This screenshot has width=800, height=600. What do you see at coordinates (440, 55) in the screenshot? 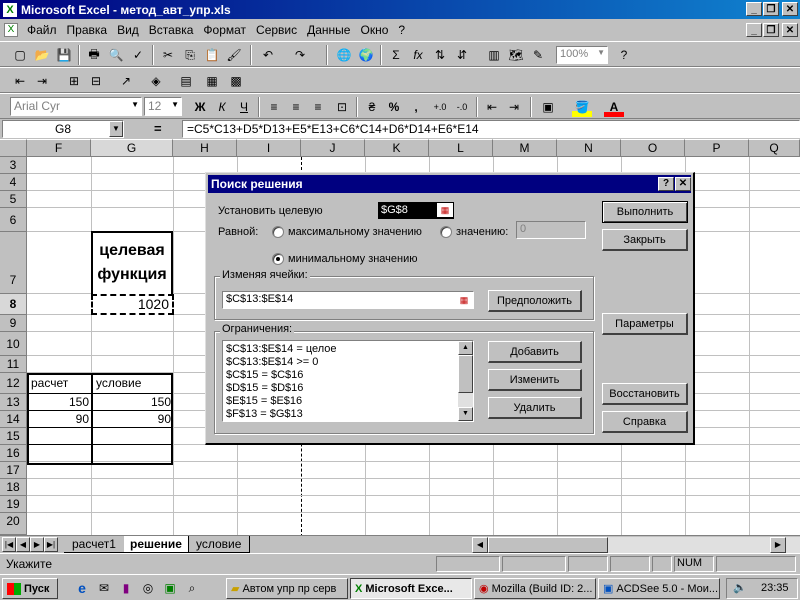
I see `sort-asc-icon: ⇅` at bounding box center [440, 55].